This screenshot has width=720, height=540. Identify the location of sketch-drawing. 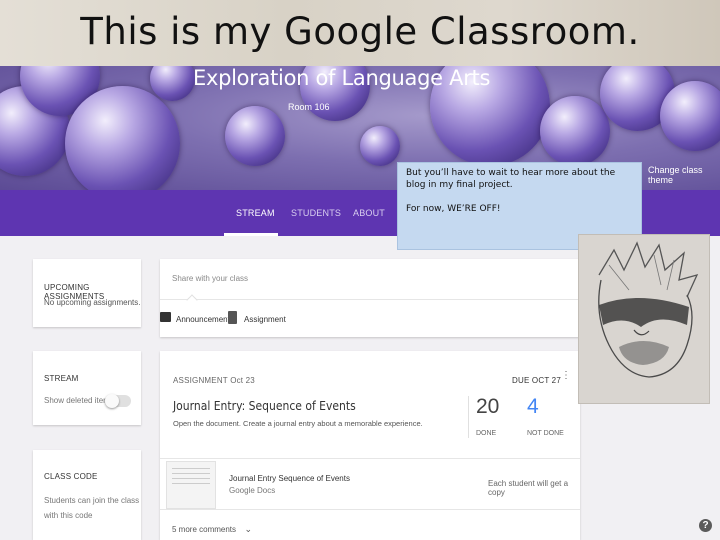
(644, 319).